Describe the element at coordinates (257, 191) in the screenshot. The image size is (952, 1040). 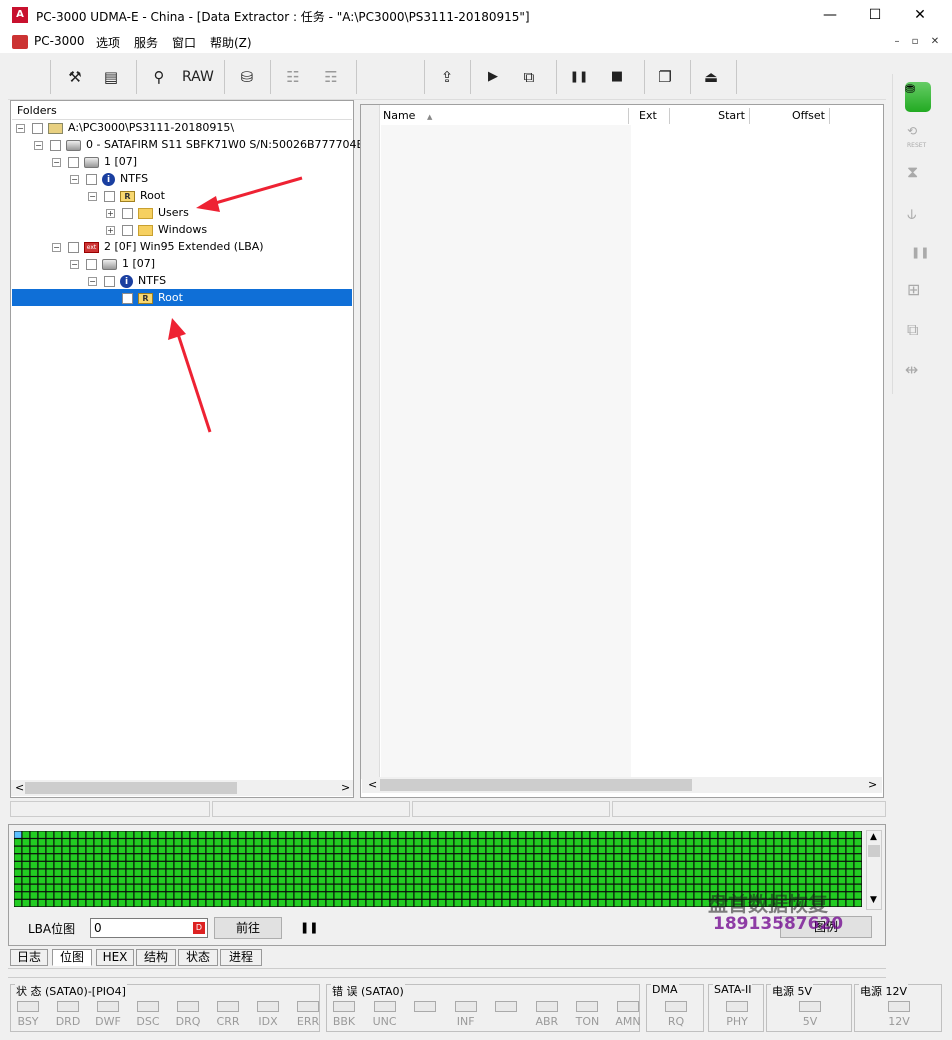
I see `arrow-to-users` at that location.